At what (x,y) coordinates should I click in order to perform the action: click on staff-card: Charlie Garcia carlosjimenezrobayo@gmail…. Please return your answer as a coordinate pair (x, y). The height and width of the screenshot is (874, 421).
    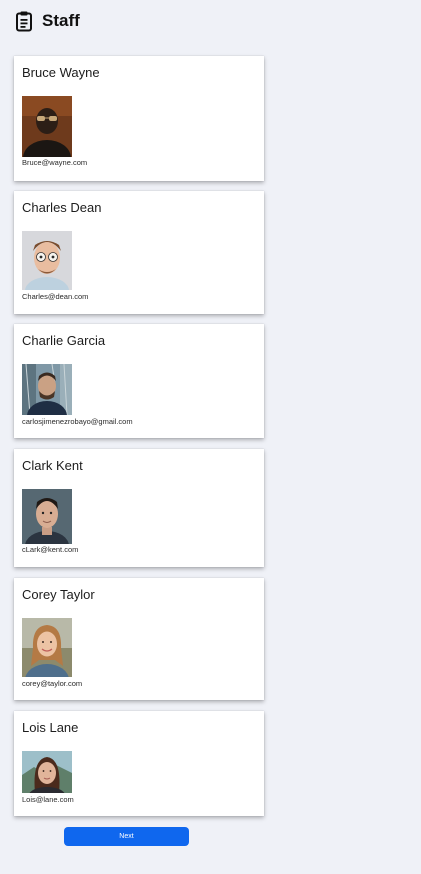
    Looking at the image, I should click on (139, 381).